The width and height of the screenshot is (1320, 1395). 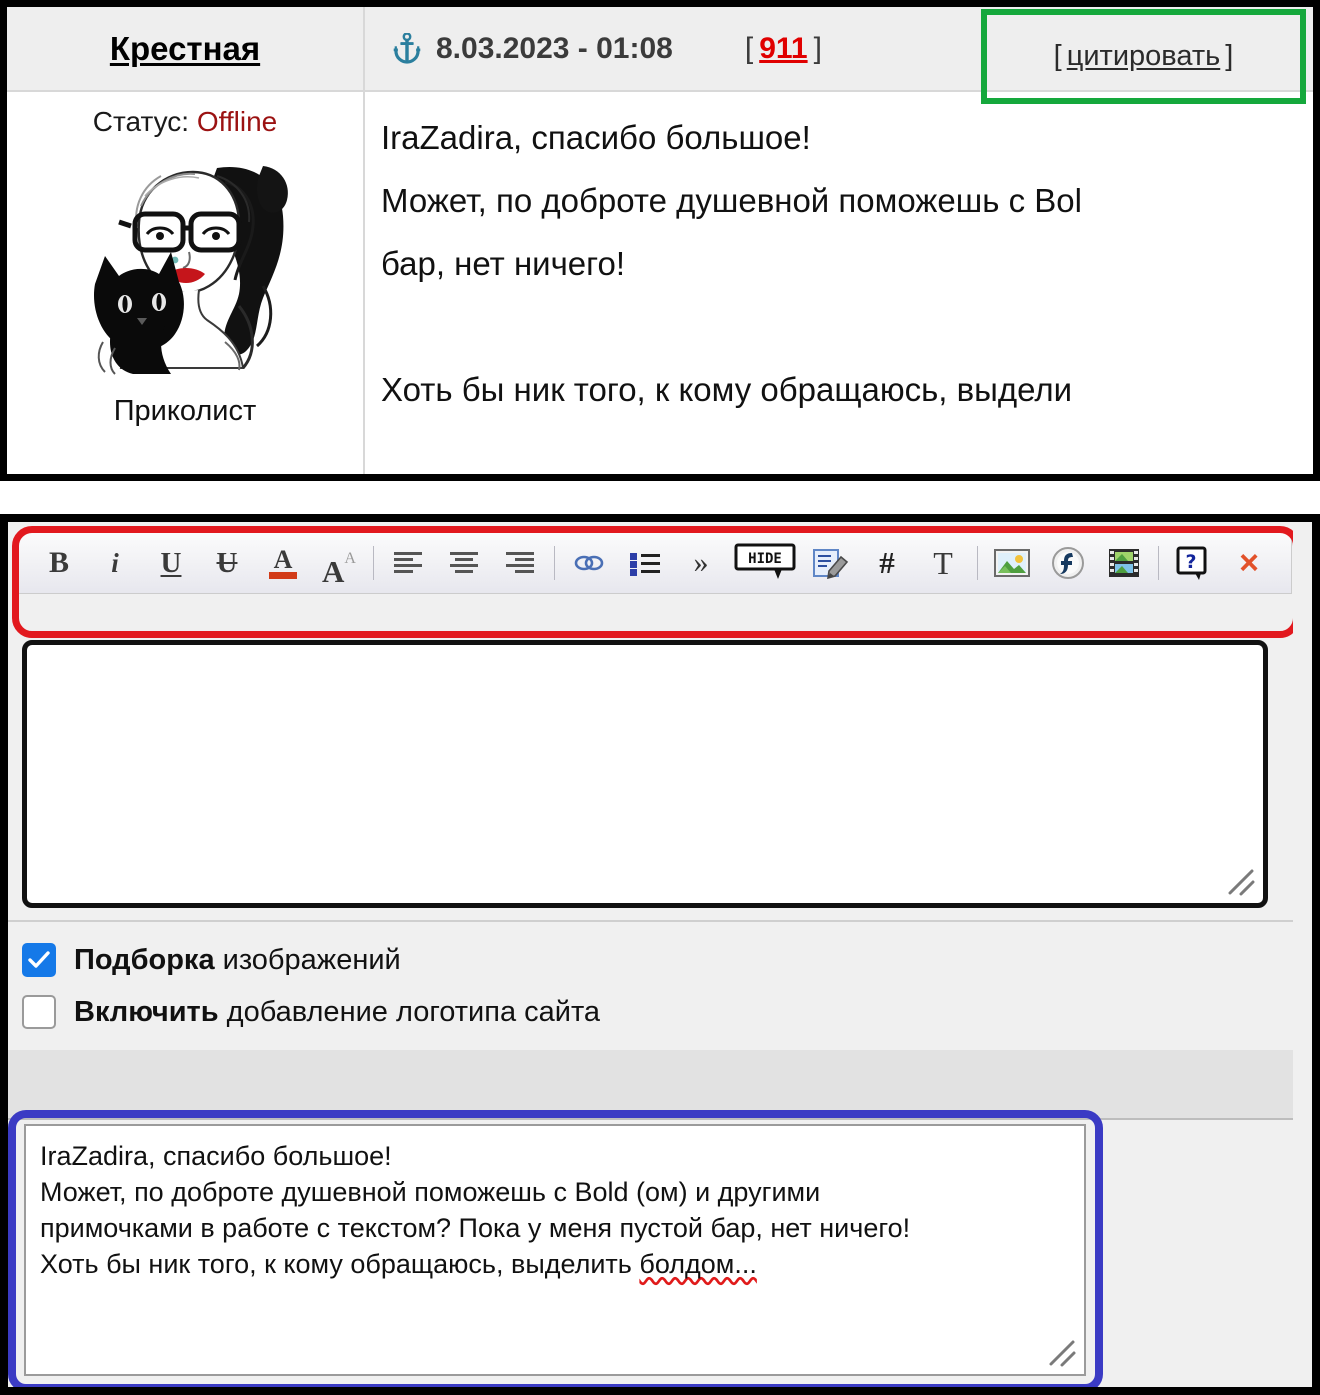 What do you see at coordinates (660, 960) in the screenshot?
I see `option-row: Подборка изображений` at bounding box center [660, 960].